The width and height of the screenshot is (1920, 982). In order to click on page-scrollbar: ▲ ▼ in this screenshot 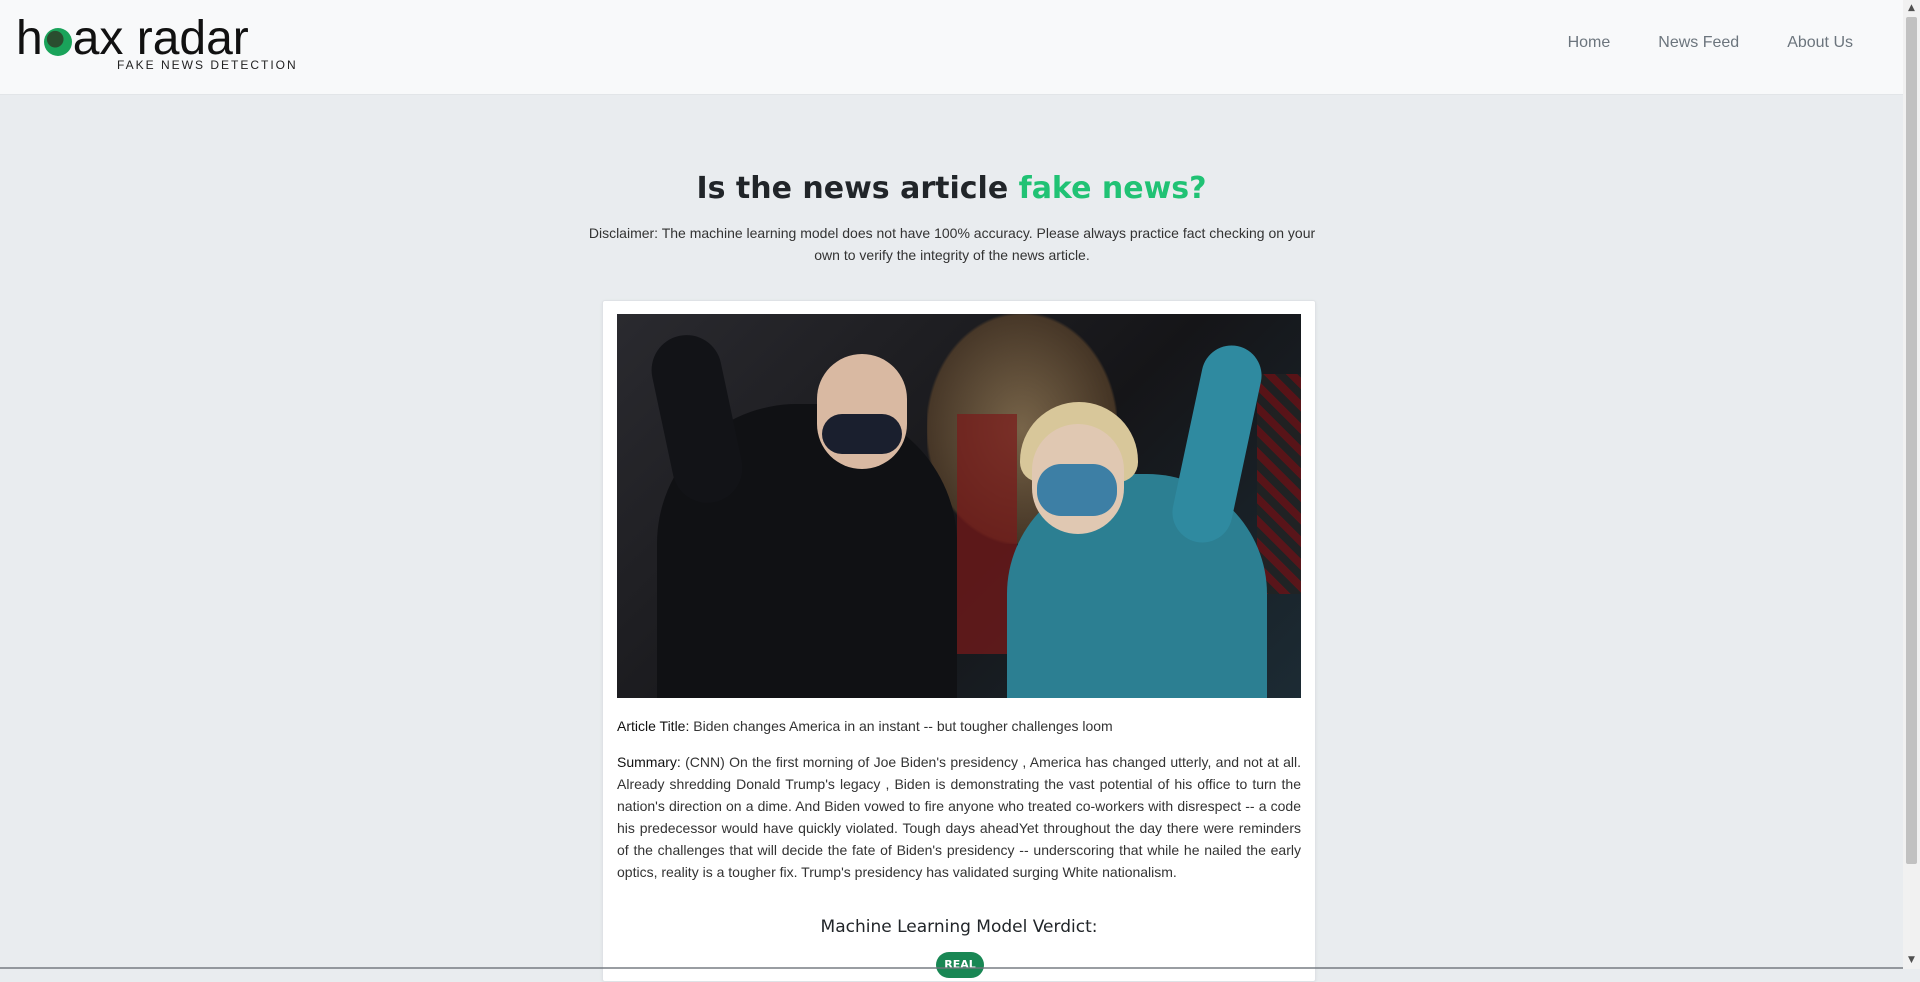, I will do `click(1911, 484)`.